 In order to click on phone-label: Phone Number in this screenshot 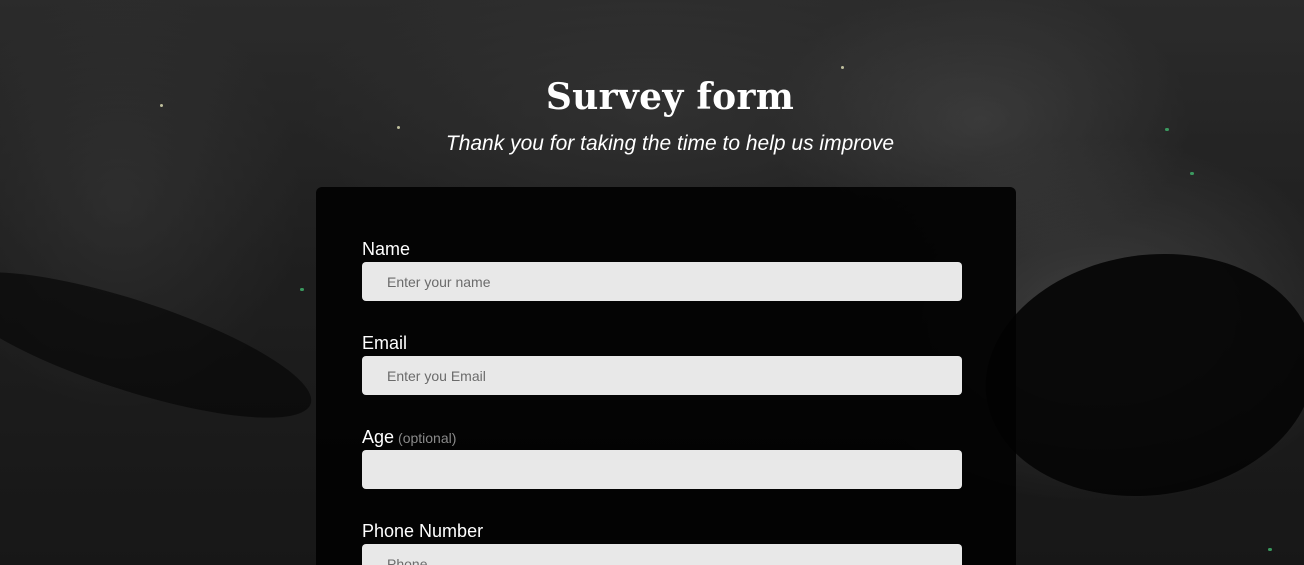, I will do `click(422, 531)`.